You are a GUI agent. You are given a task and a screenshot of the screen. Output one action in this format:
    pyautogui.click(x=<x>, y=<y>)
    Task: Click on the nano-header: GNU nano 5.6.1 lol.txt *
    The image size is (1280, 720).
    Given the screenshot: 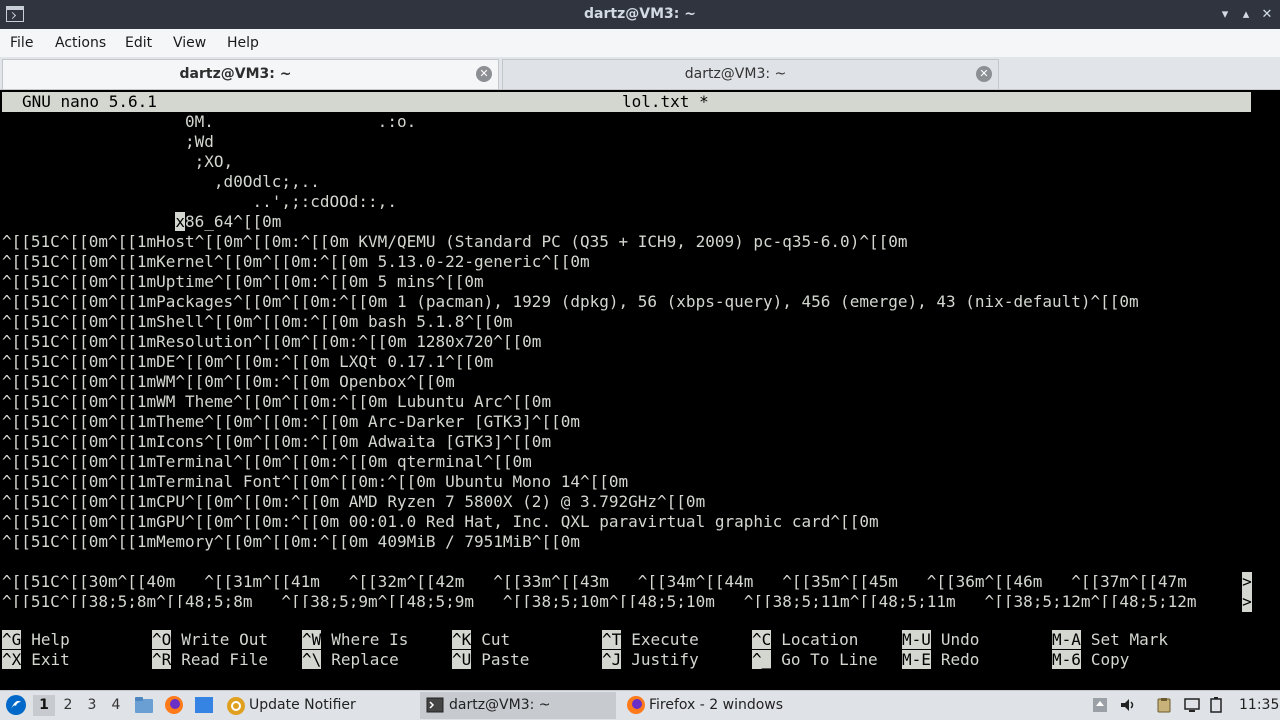 What is the action you would take?
    pyautogui.click(x=626, y=102)
    